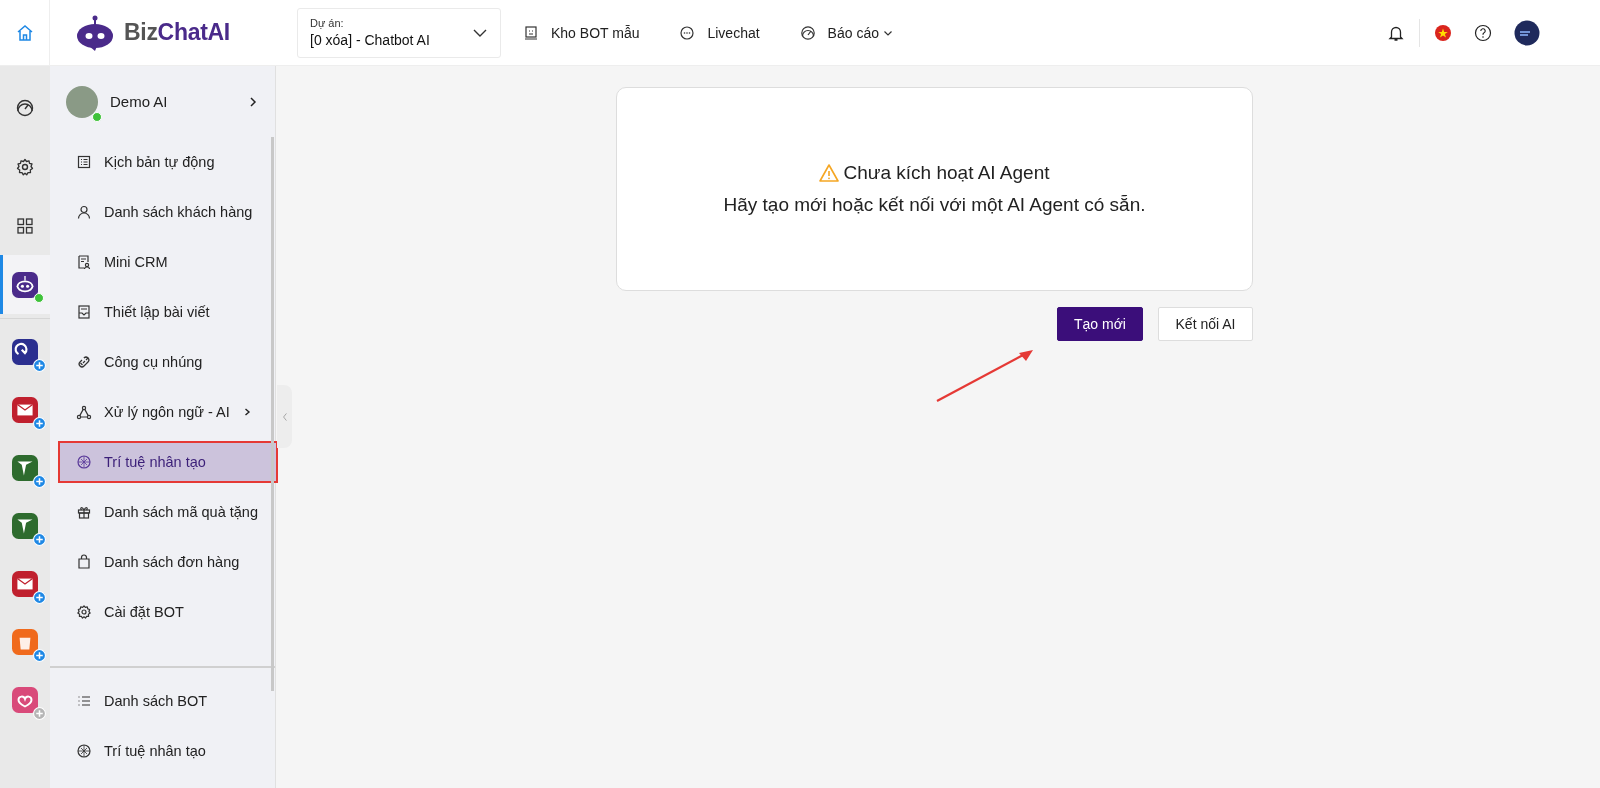 The height and width of the screenshot is (788, 1600). What do you see at coordinates (531, 32) in the screenshot?
I see `template-icon` at bounding box center [531, 32].